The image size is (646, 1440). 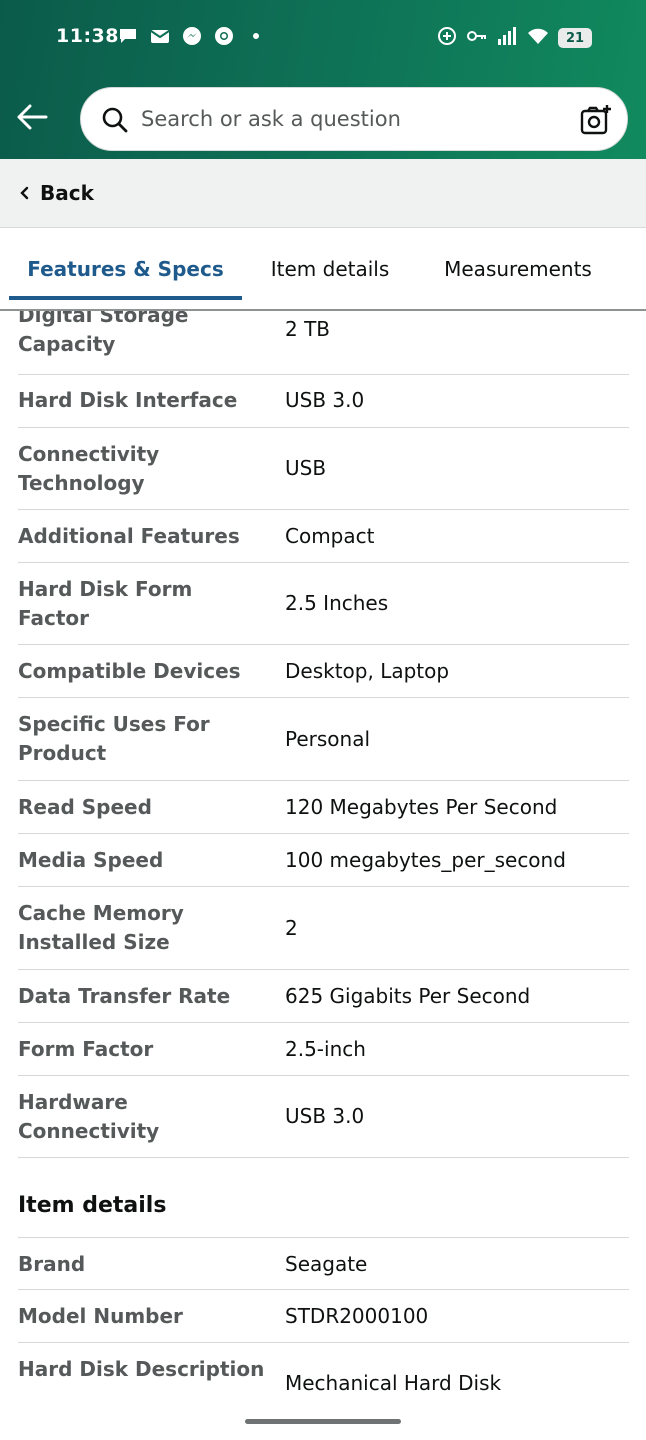 I want to click on notification-icons, so click(x=192, y=36).